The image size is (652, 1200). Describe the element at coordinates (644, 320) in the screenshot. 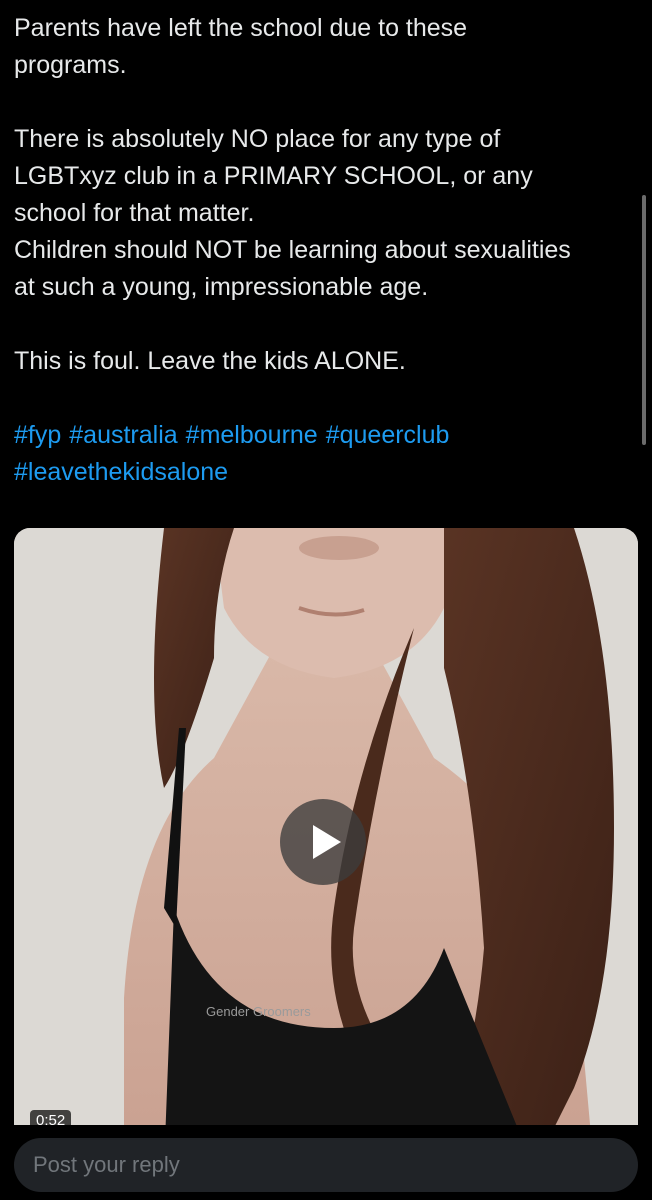

I see `scrollbar` at that location.